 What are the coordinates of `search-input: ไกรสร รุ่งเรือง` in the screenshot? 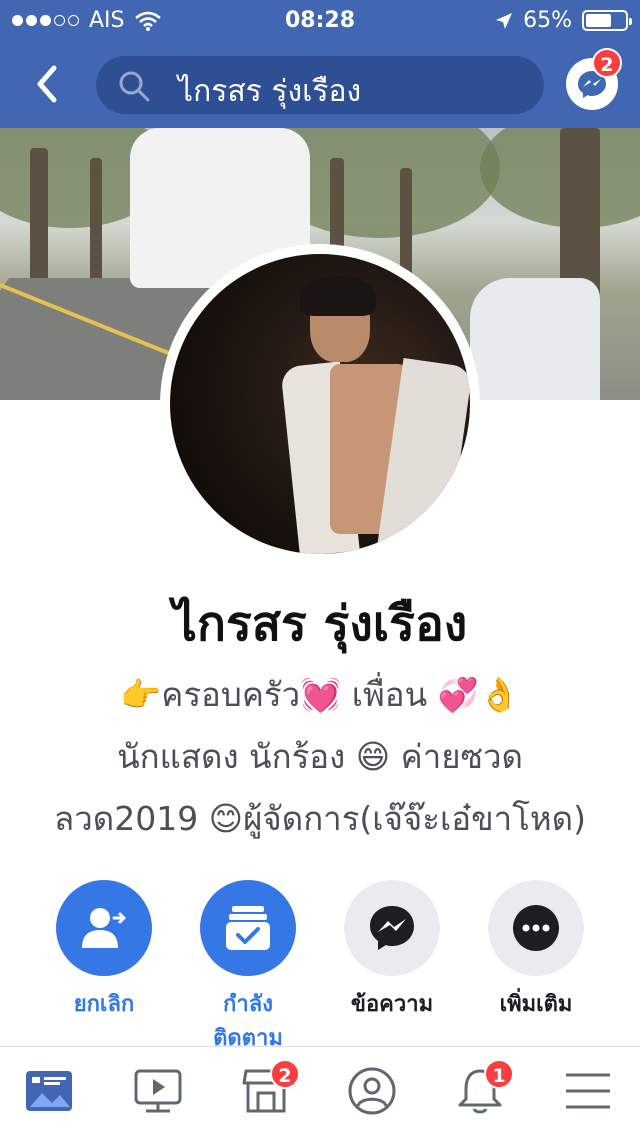 It's located at (320, 85).